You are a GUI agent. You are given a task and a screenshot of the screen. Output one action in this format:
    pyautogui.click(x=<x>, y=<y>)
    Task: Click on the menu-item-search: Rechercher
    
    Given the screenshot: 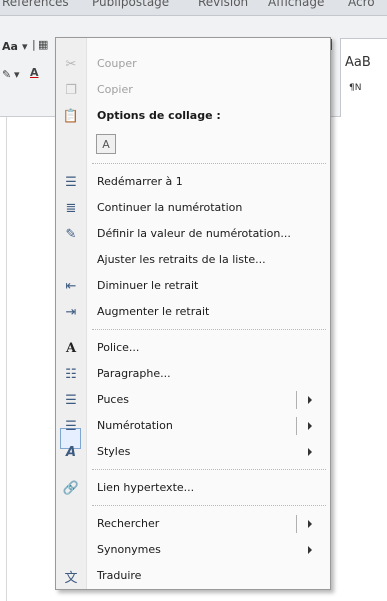 What is the action you would take?
    pyautogui.click(x=193, y=524)
    